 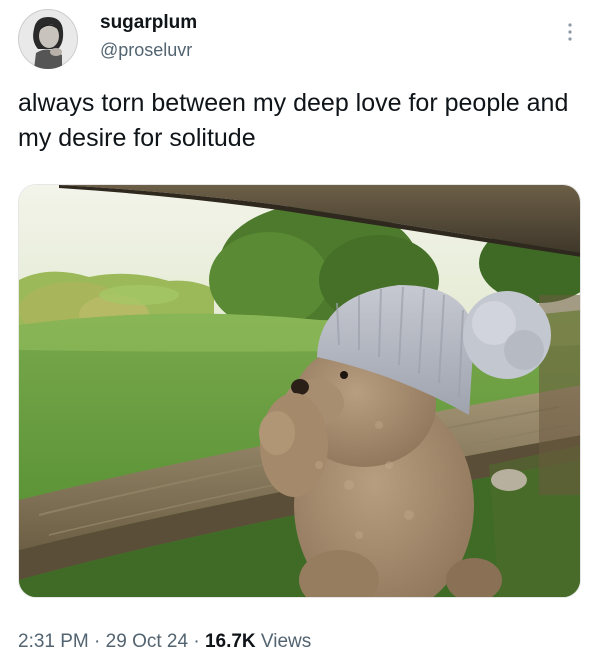 I want to click on avatar, so click(x=48, y=39).